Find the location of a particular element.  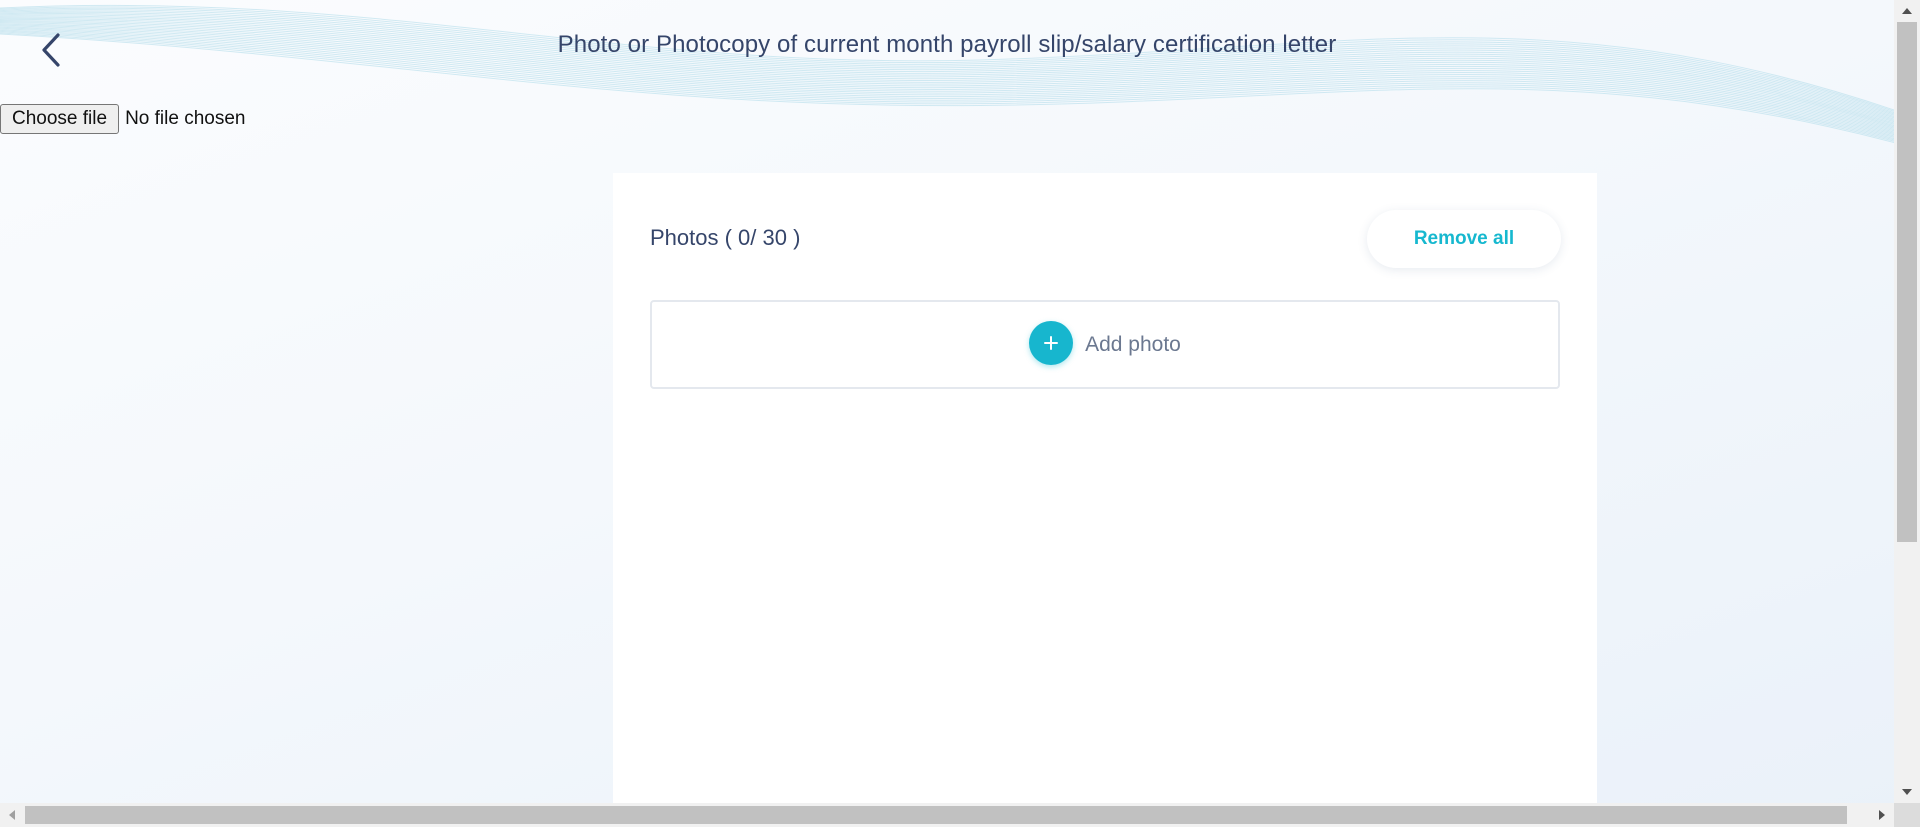

vertical-scrollbar-thumb is located at coordinates (1907, 282).